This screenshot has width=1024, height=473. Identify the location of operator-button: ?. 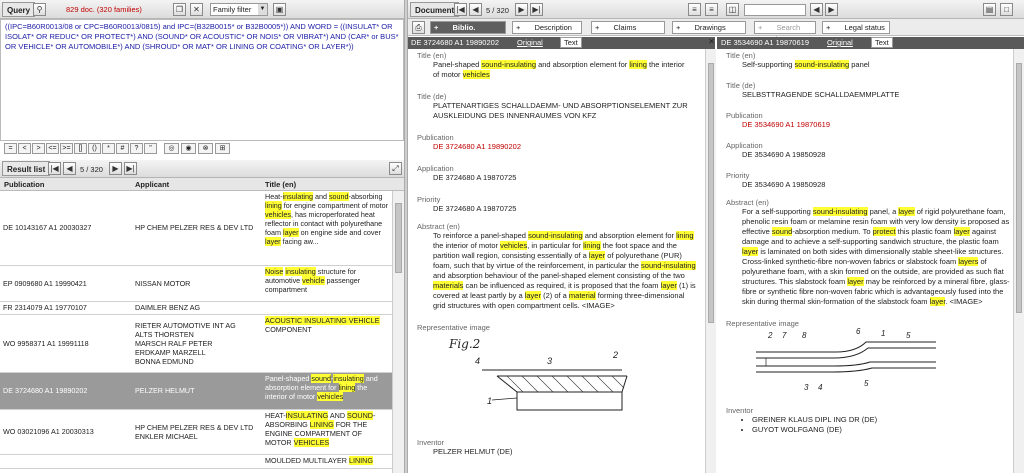
(136, 148).